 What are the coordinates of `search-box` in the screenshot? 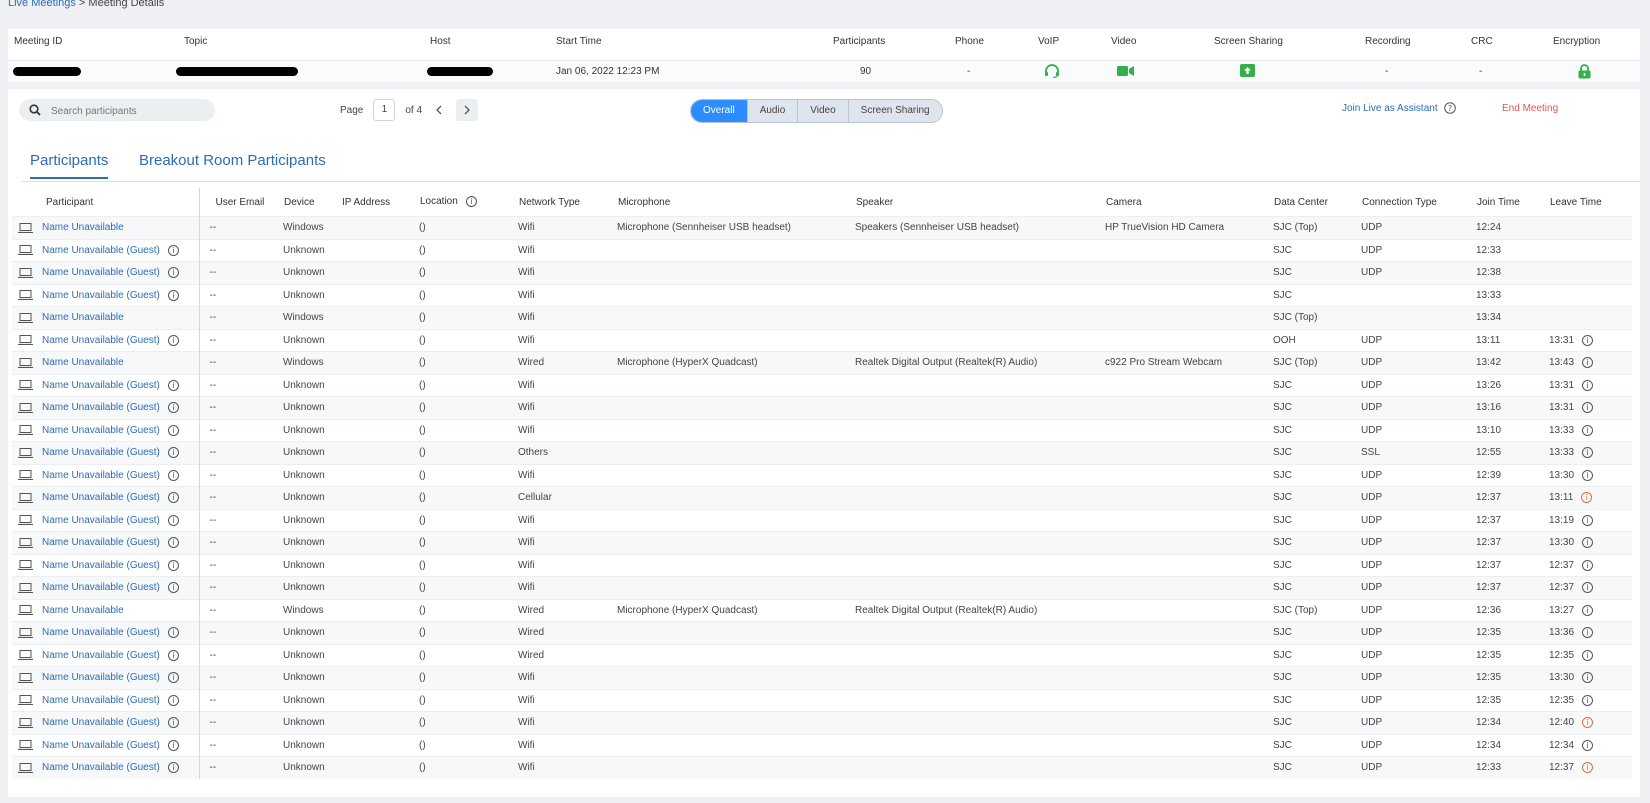 It's located at (117, 110).